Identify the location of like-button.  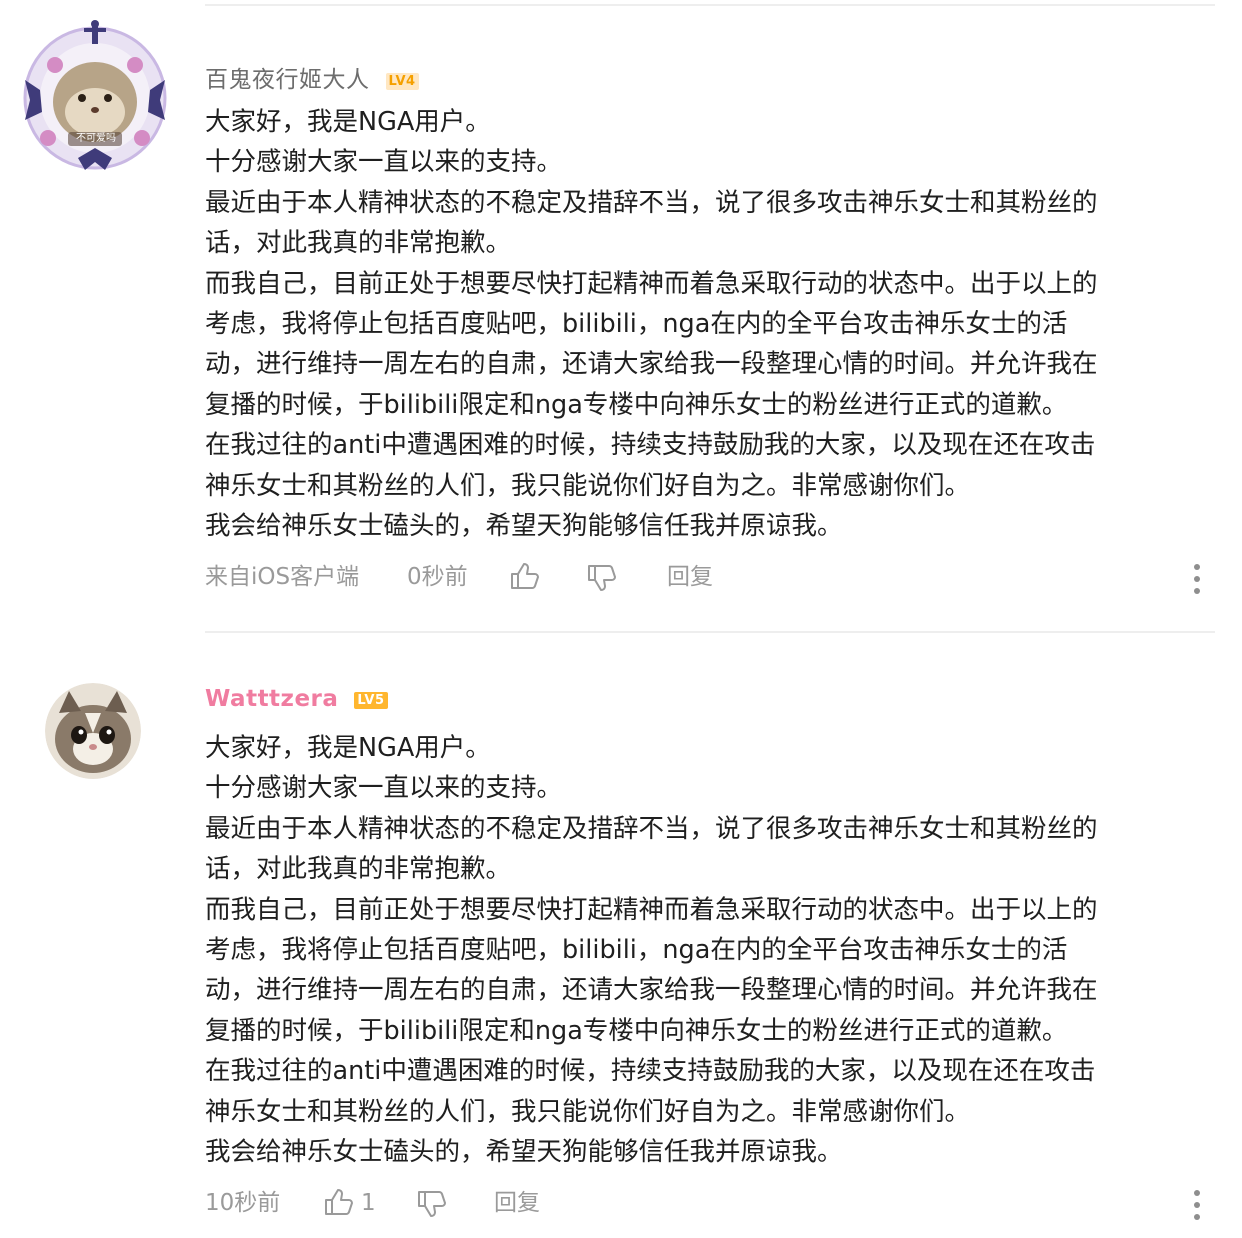
(338, 1207).